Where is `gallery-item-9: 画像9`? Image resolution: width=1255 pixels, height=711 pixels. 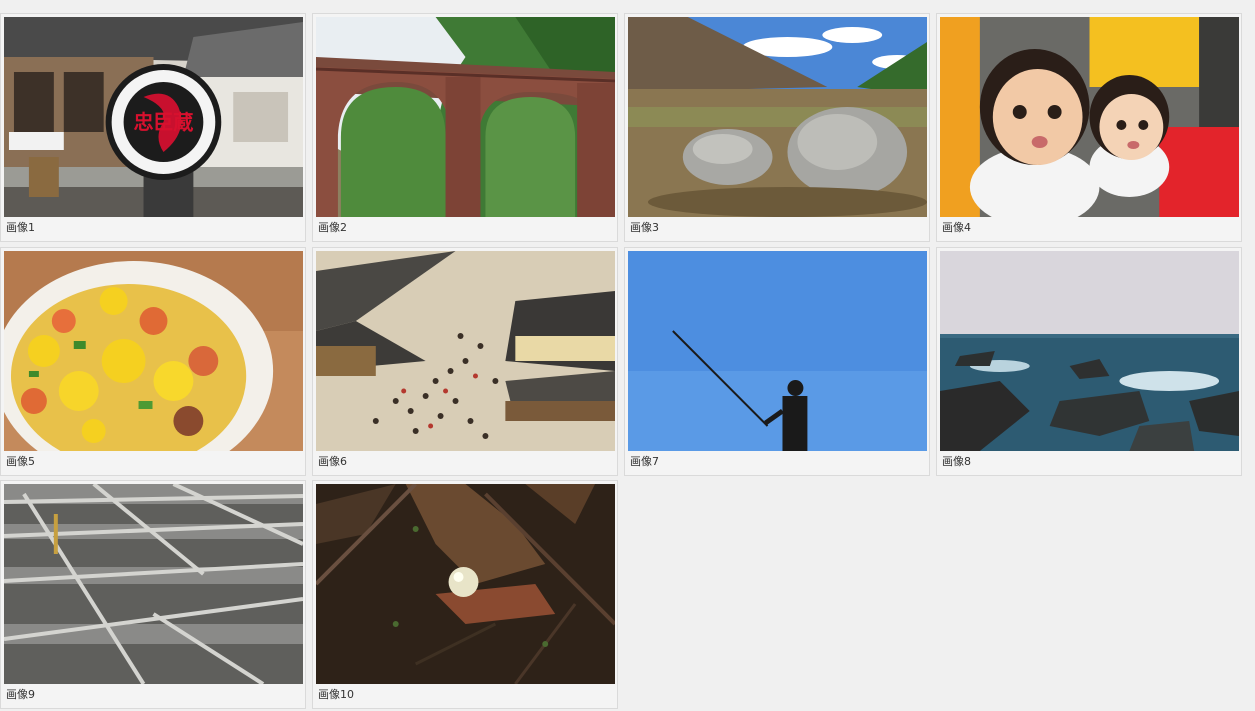
gallery-item-9: 画像9 is located at coordinates (153, 594).